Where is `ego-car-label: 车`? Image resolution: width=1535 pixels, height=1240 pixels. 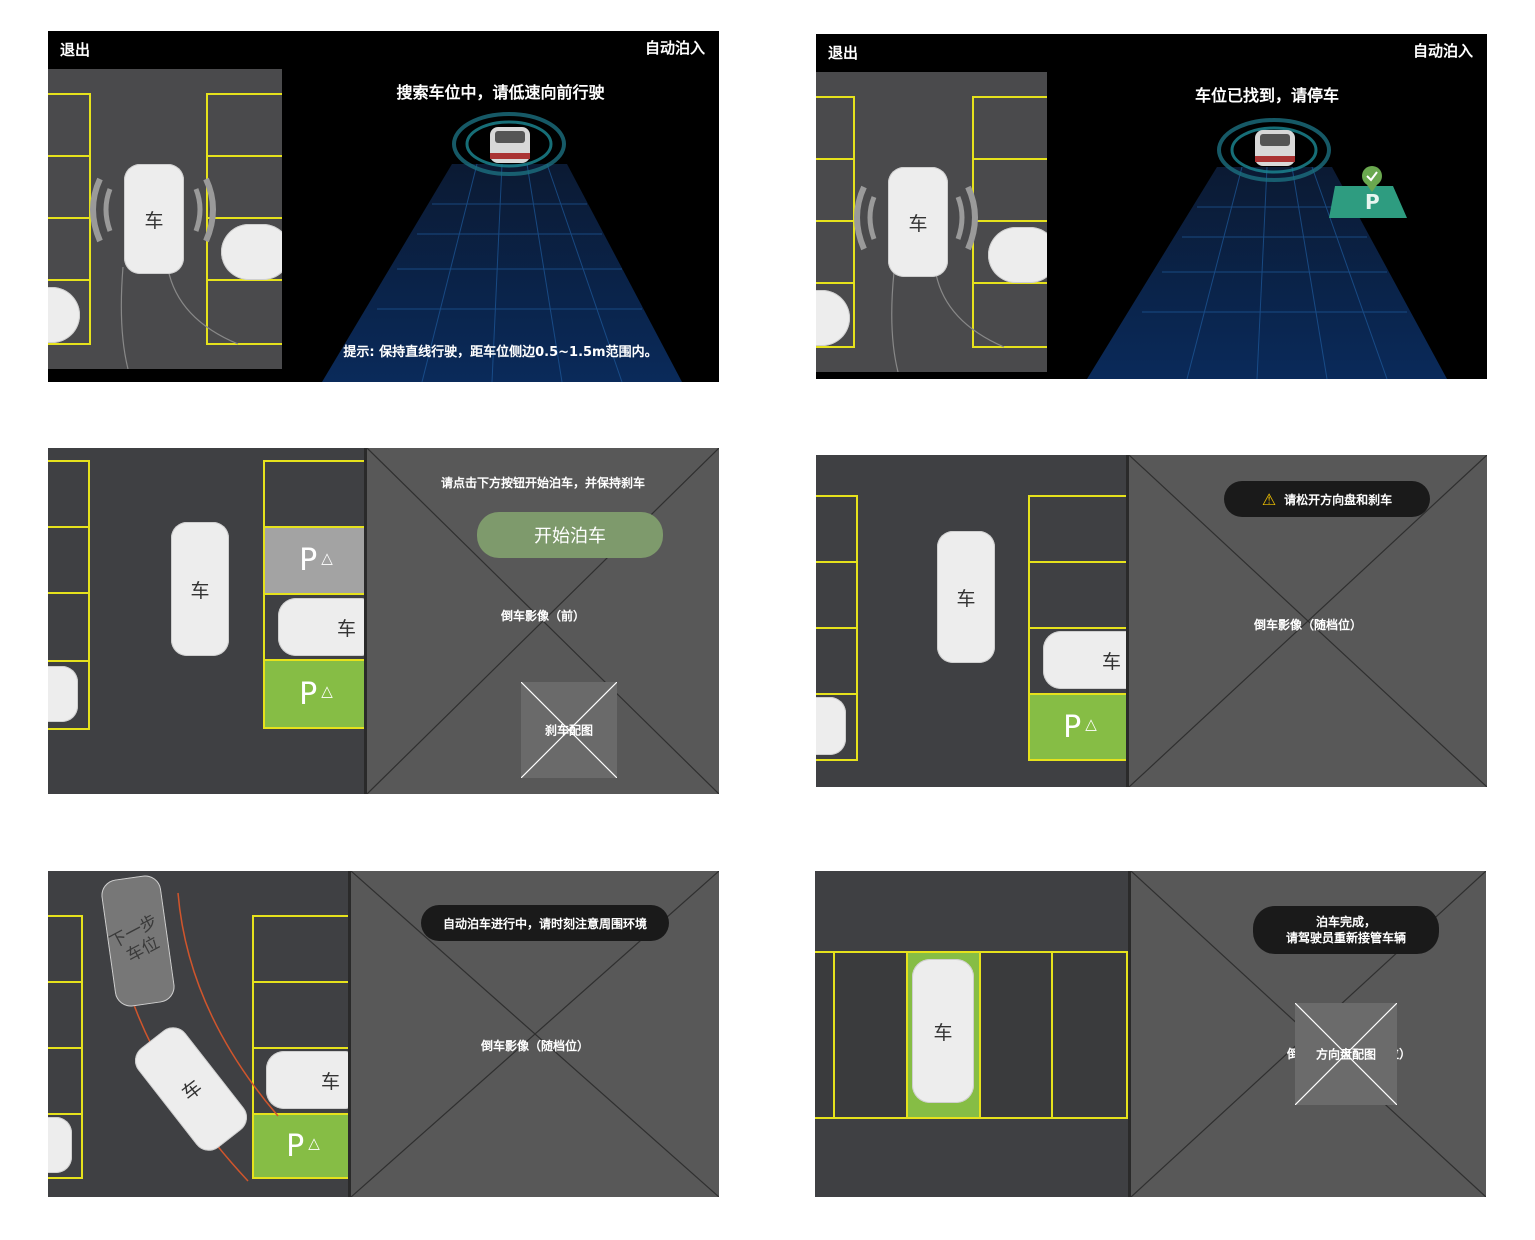 ego-car-label: 车 is located at coordinates (192, 1090).